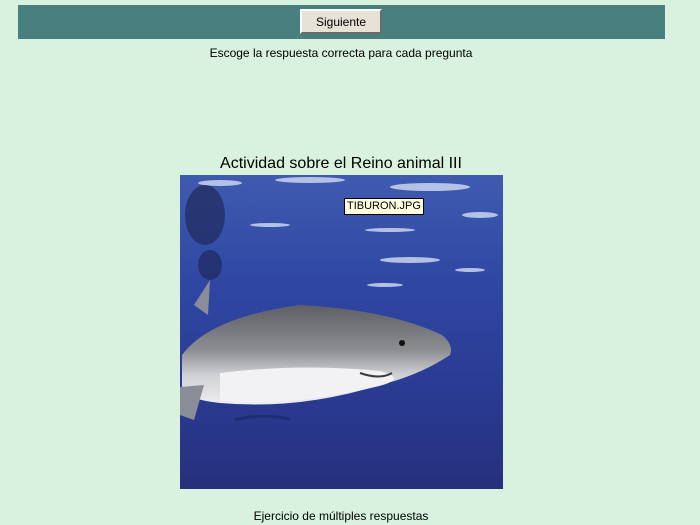  Describe the element at coordinates (341, 163) in the screenshot. I see `activity-title: Actividad sobre el Reino animal III` at that location.